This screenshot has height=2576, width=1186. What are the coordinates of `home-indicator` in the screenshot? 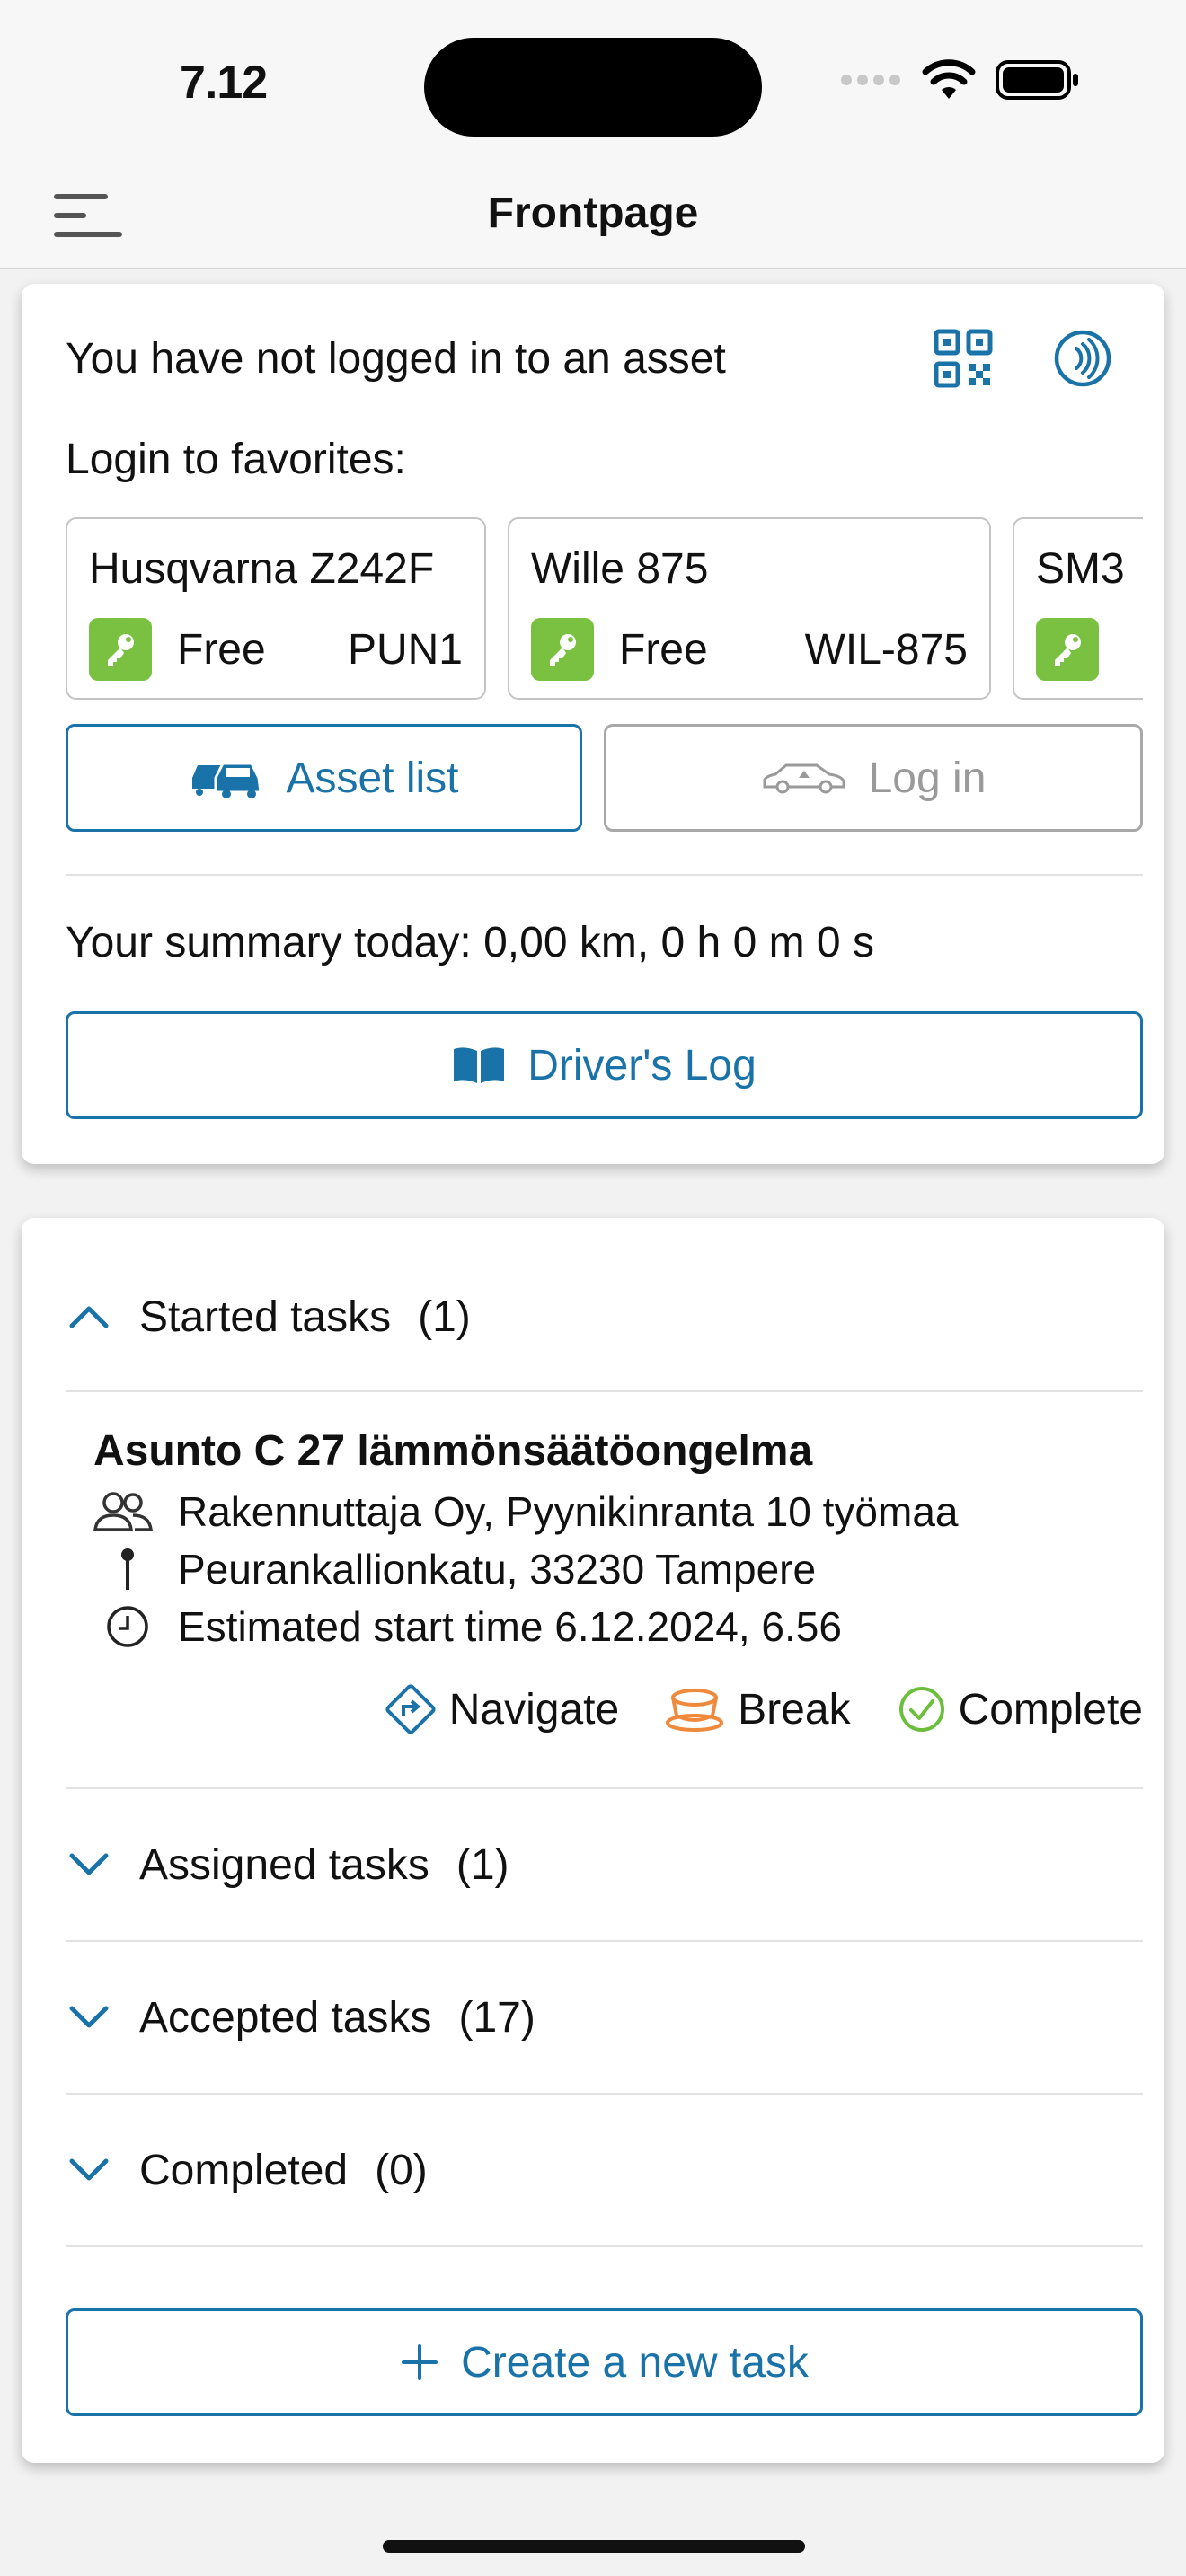 It's located at (594, 2546).